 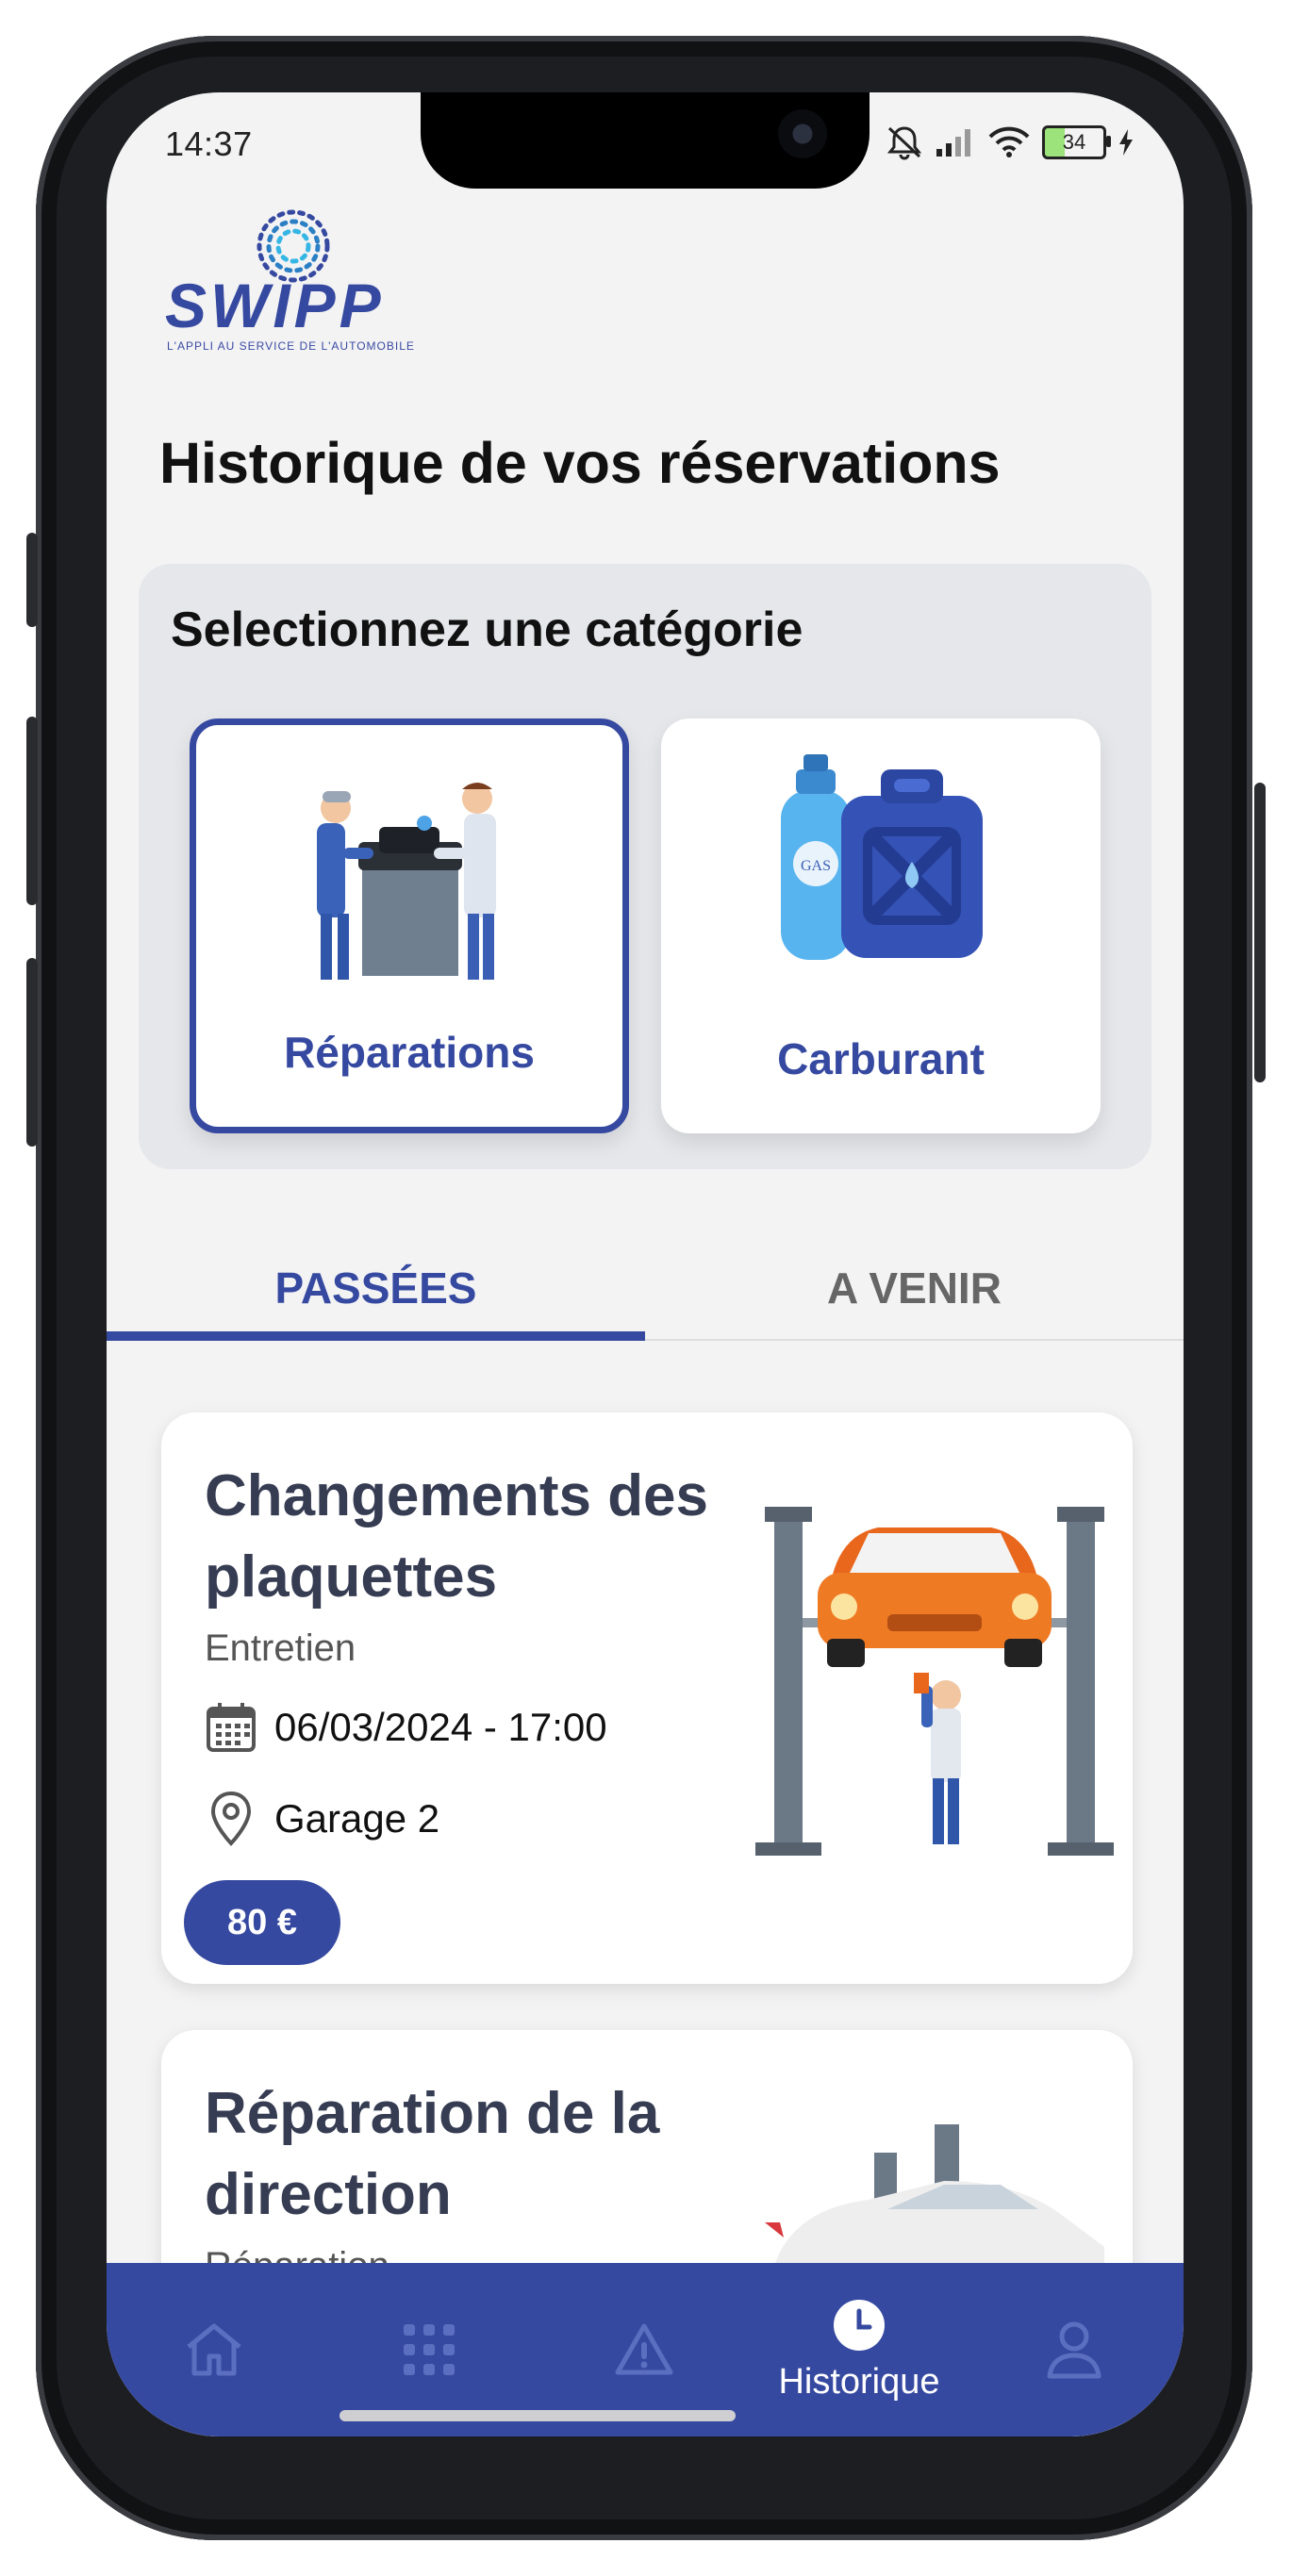 I want to click on grid-icon, so click(x=429, y=2349).